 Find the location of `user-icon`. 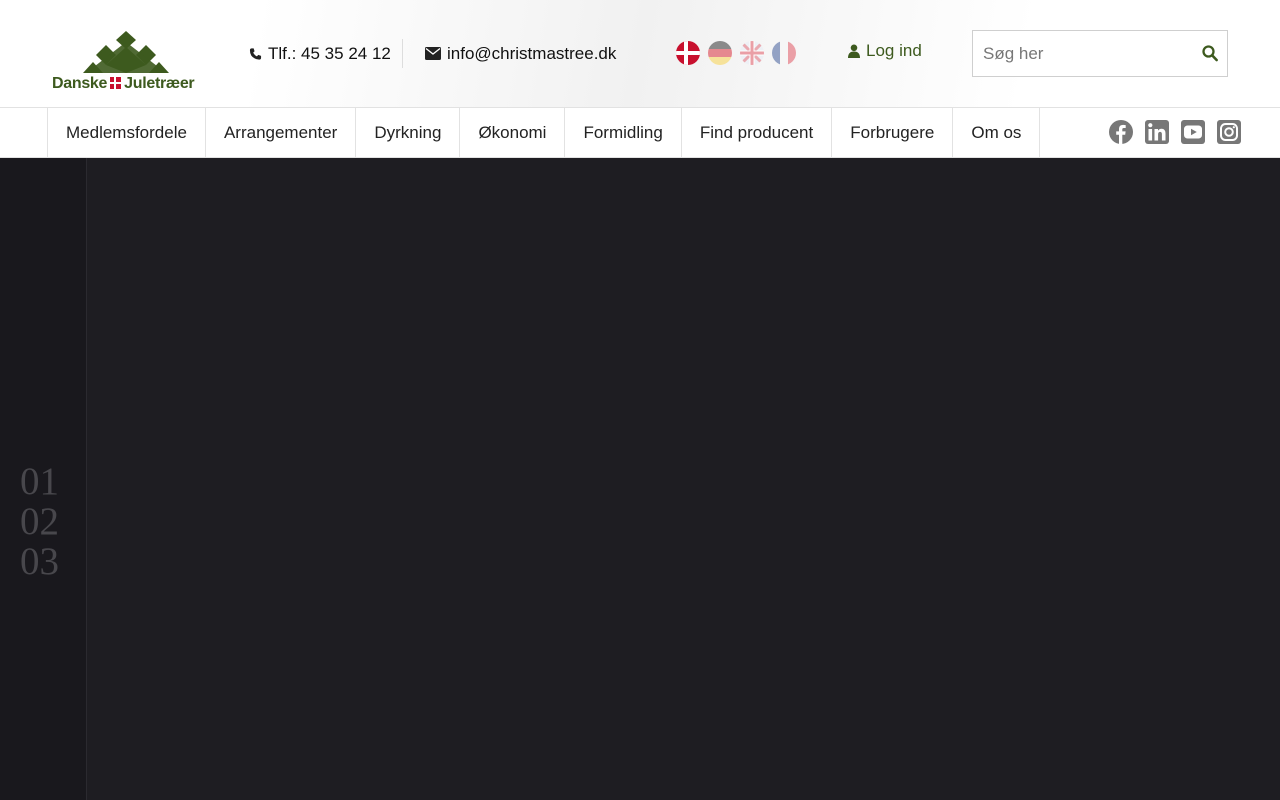

user-icon is located at coordinates (854, 51).